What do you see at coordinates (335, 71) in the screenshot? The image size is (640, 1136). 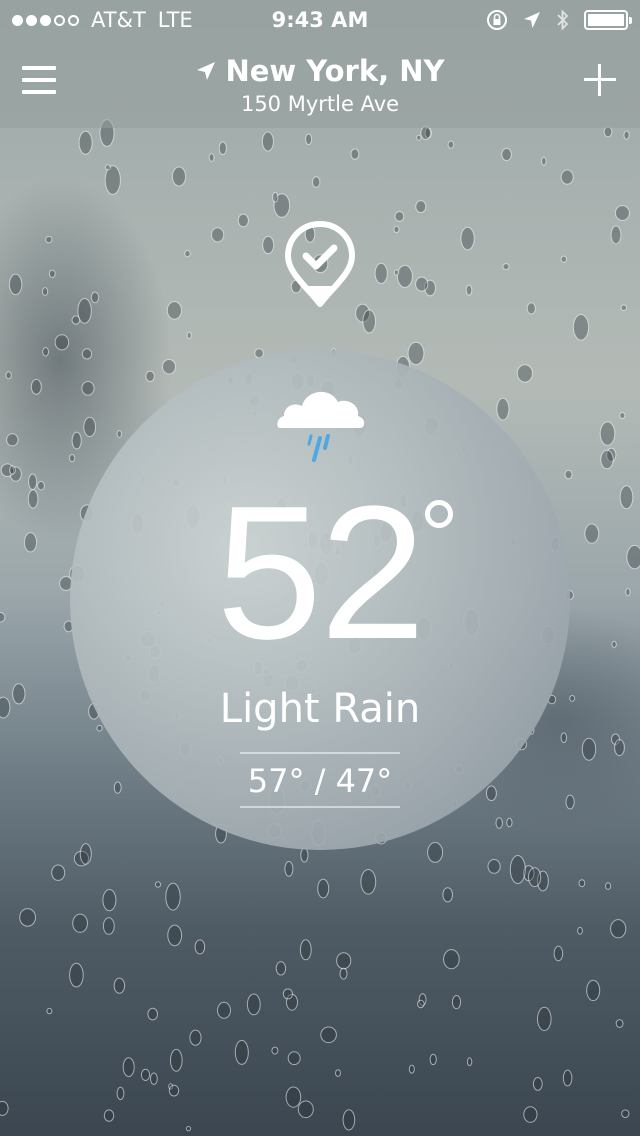 I see `location-city: New York, NY` at bounding box center [335, 71].